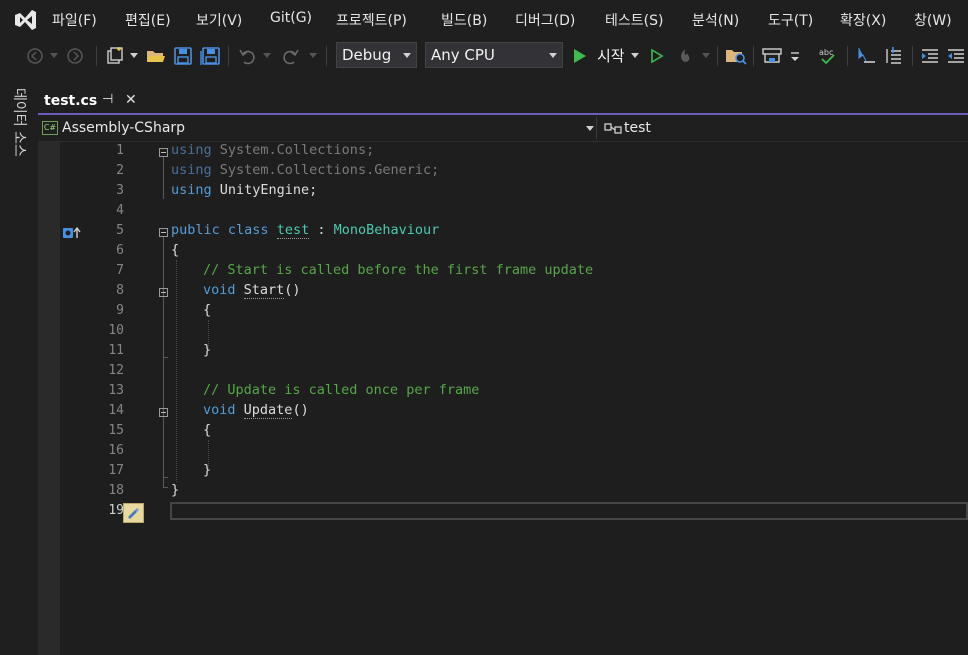 This screenshot has width=968, height=655. What do you see at coordinates (120, 190) in the screenshot?
I see `line-number: 3` at bounding box center [120, 190].